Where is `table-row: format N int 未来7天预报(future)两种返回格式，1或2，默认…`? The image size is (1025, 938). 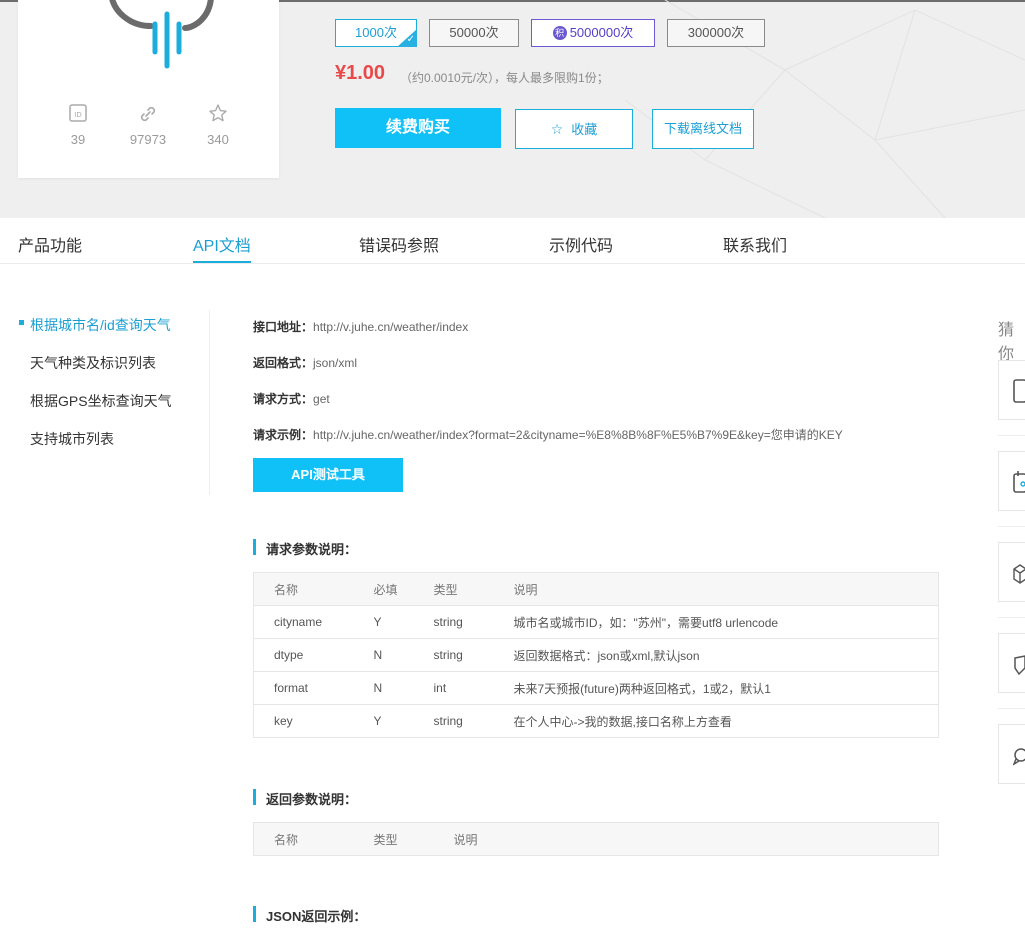 table-row: format N int 未来7天预报(future)两种返回格式，1或2，默认… is located at coordinates (596, 688).